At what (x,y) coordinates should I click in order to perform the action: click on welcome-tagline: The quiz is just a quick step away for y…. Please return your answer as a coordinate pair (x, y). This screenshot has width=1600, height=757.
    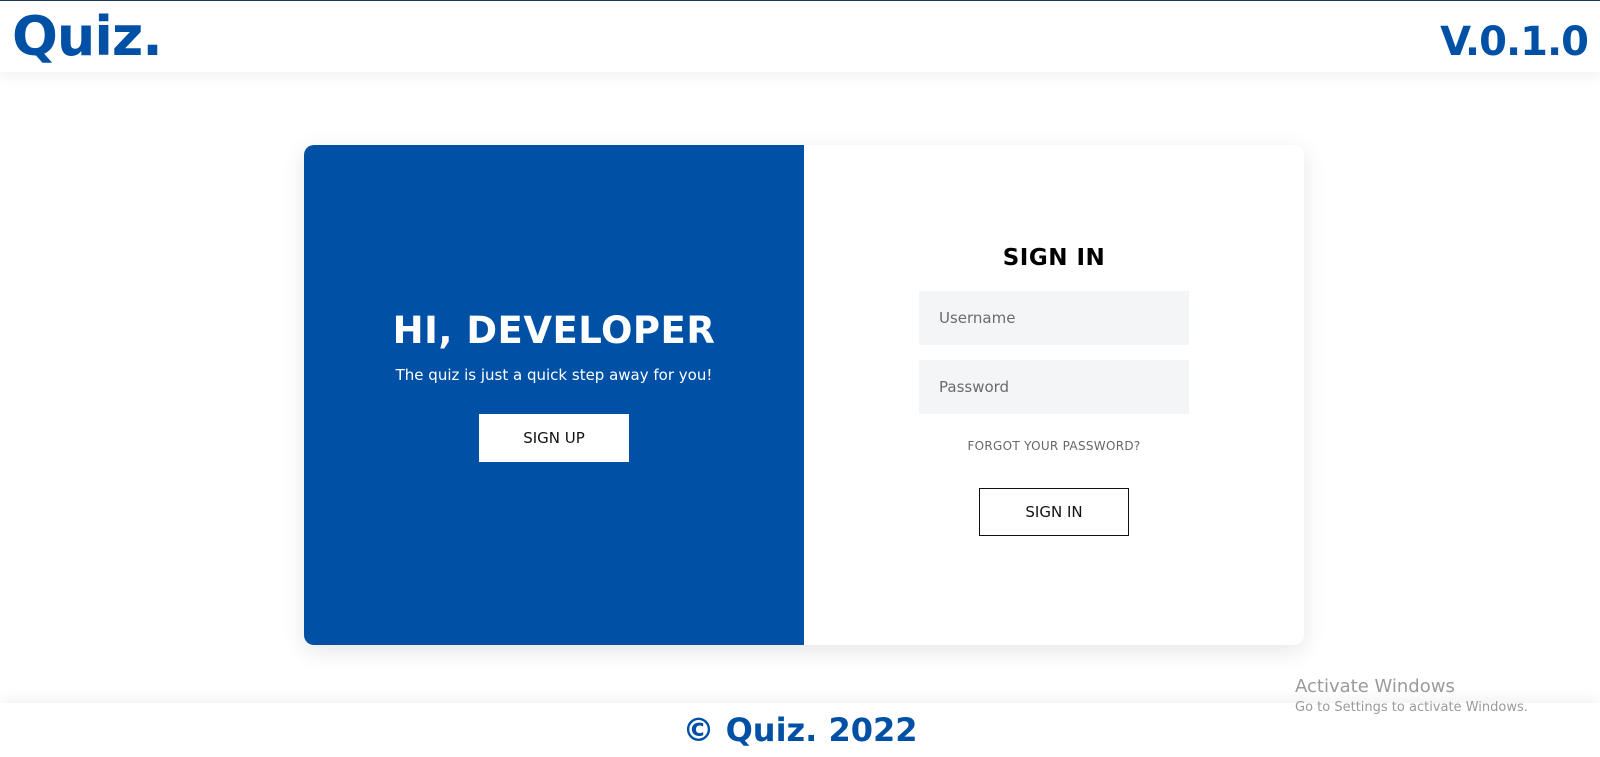
    Looking at the image, I should click on (554, 375).